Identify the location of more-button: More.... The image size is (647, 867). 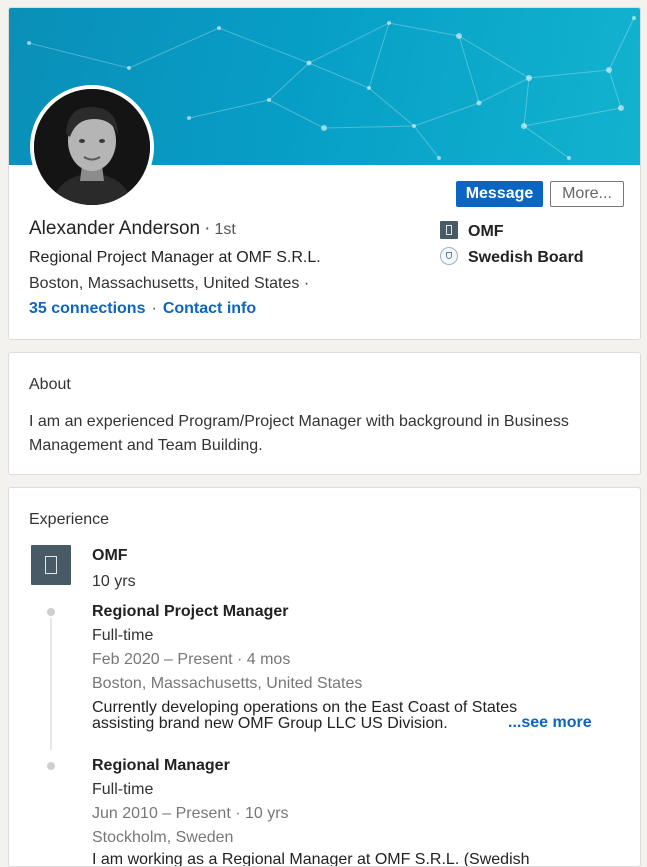
(587, 194).